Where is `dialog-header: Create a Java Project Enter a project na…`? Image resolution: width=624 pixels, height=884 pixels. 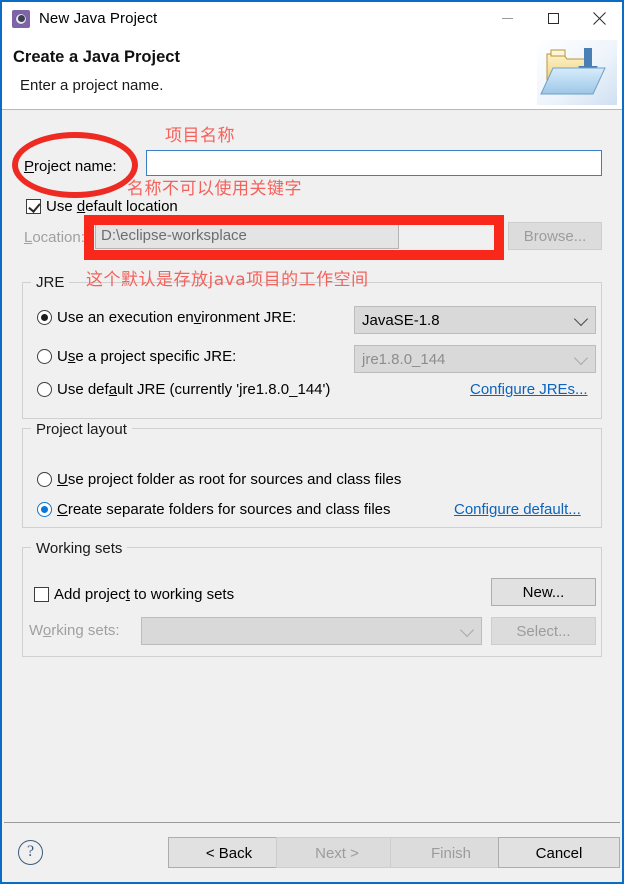
dialog-header: Create a Java Project Enter a project na… is located at coordinates (312, 72).